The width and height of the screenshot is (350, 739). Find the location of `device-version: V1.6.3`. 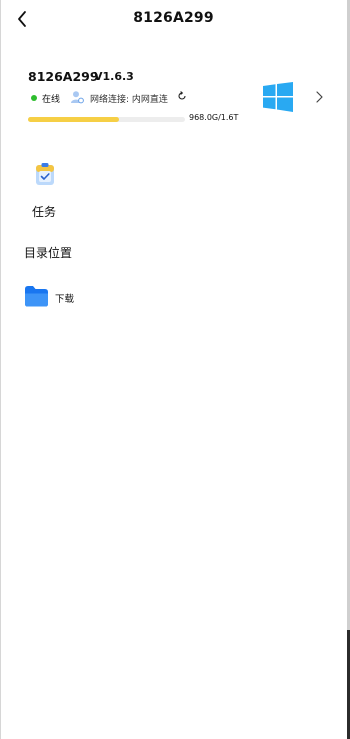

device-version: V1.6.3 is located at coordinates (114, 76).